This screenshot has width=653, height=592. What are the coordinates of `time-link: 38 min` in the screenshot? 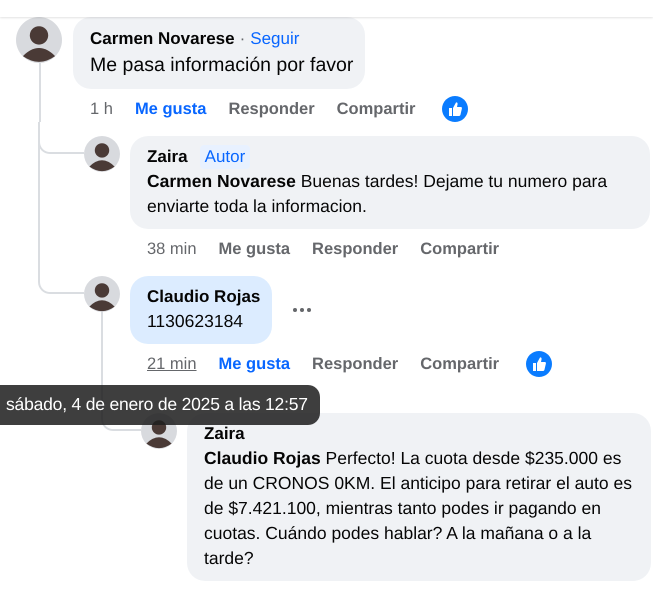 It's located at (172, 249).